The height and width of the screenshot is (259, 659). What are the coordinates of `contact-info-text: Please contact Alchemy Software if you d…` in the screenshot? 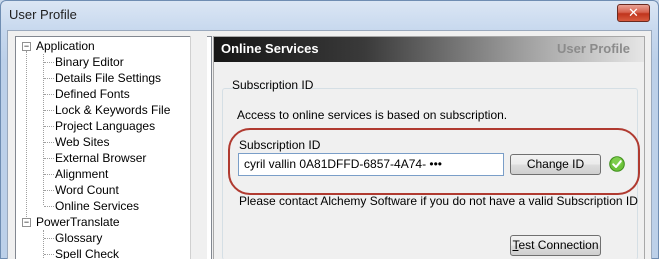 It's located at (438, 201).